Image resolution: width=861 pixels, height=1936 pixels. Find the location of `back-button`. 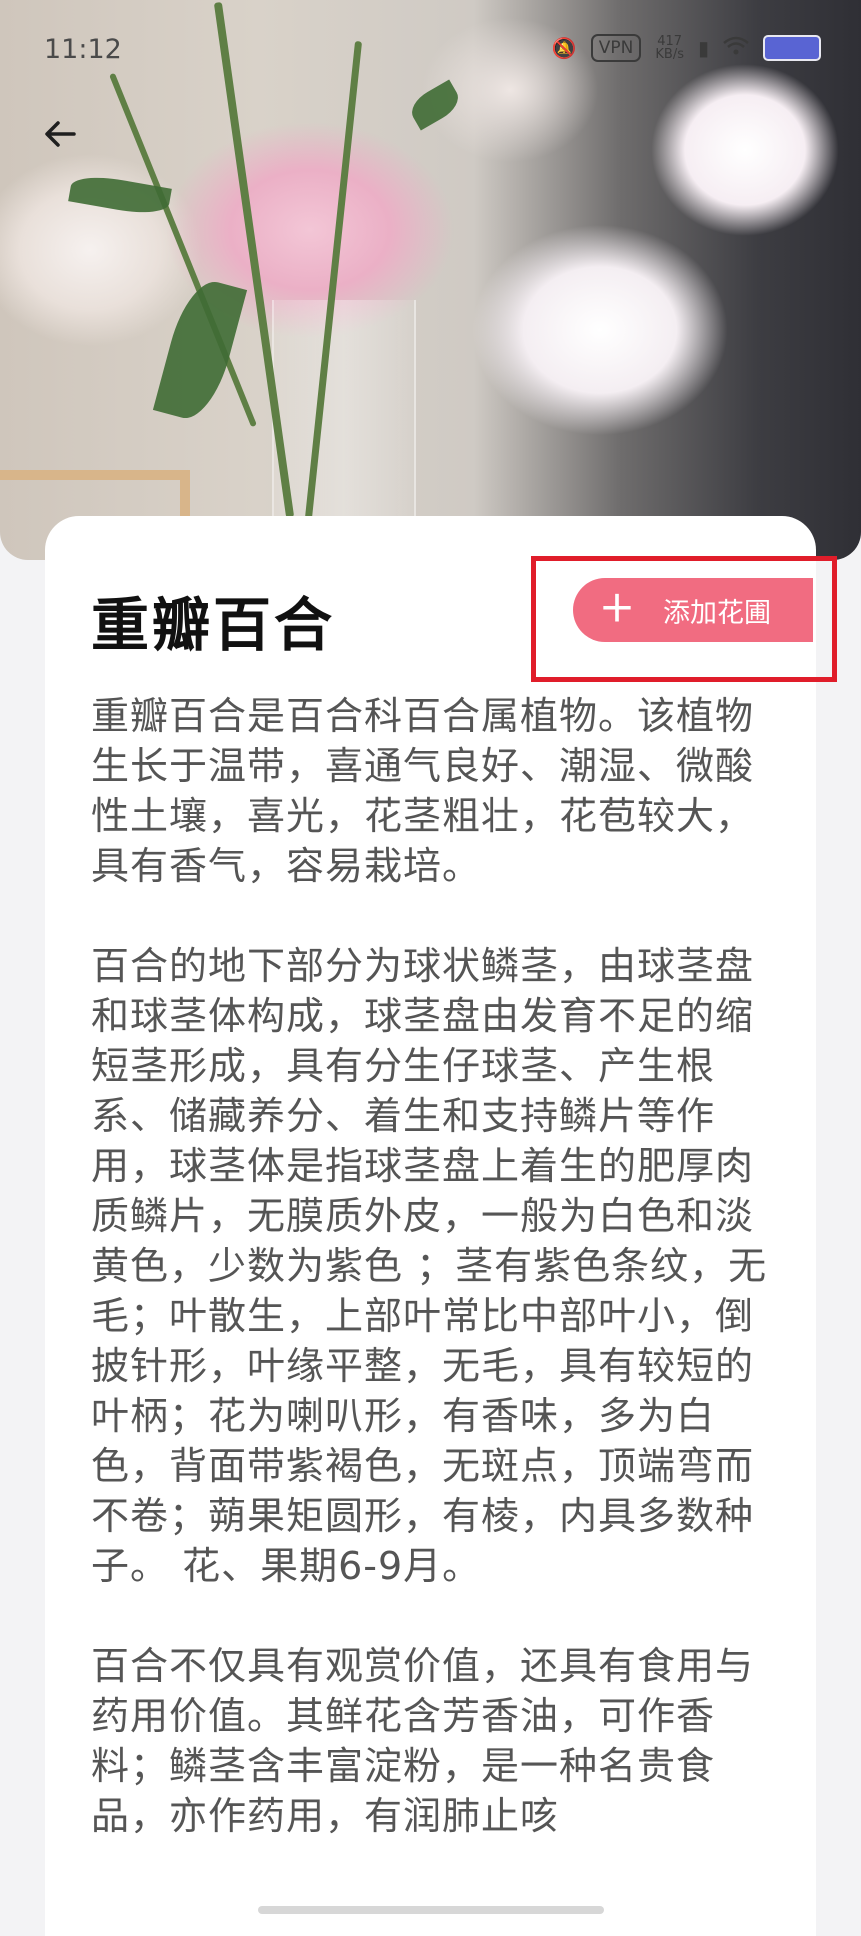

back-button is located at coordinates (60, 134).